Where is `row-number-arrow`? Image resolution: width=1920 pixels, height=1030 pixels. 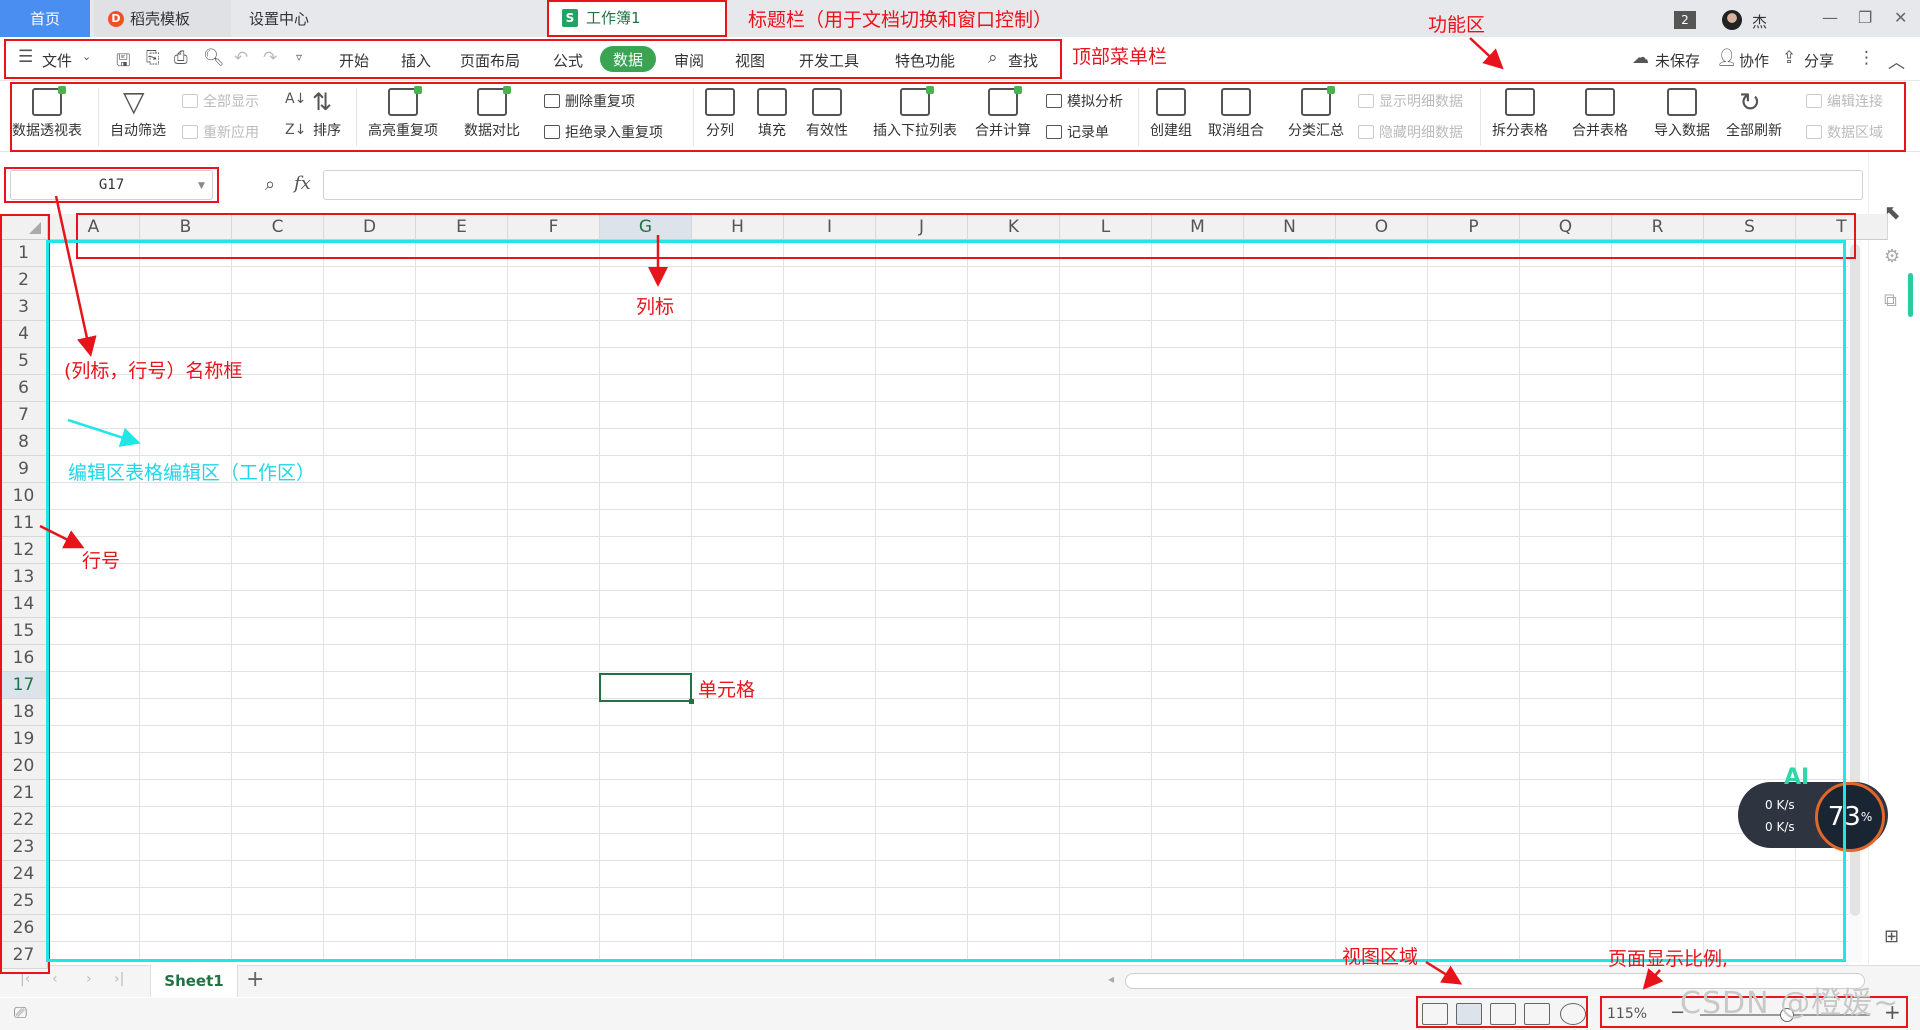 row-number-arrow is located at coordinates (62, 536).